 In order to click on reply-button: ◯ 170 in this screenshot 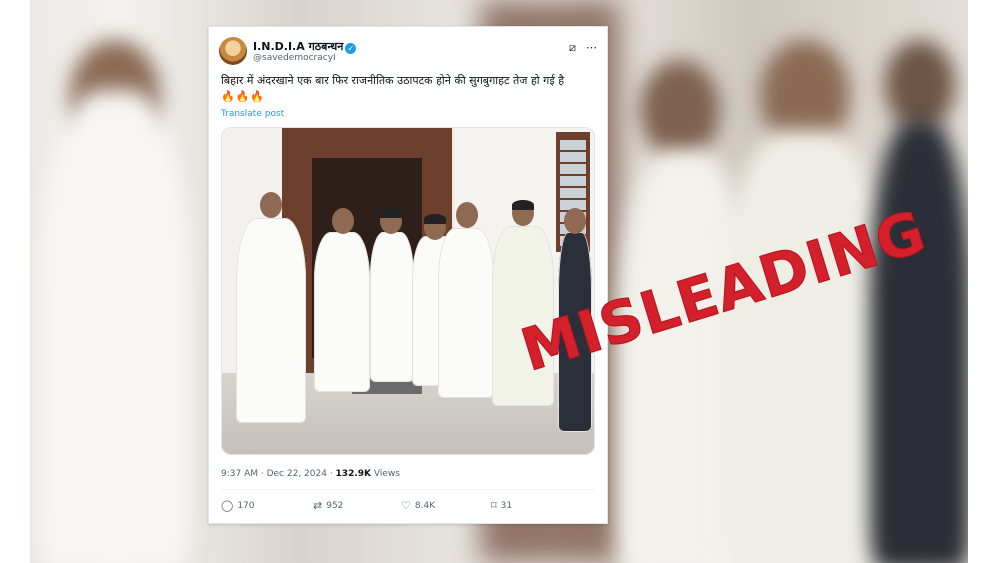, I will do `click(238, 505)`.